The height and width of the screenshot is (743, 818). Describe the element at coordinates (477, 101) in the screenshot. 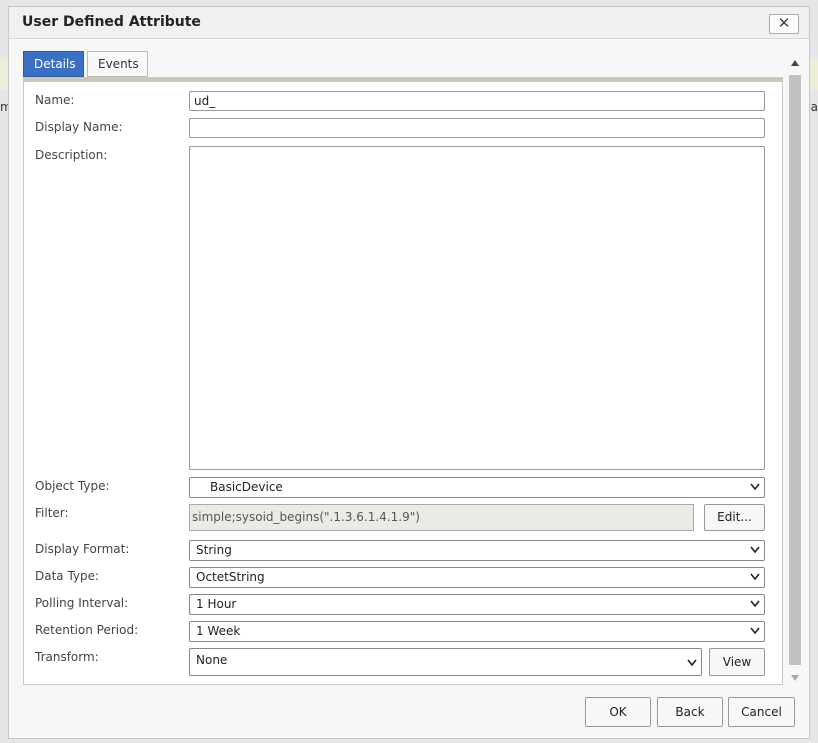

I see `name-input` at that location.